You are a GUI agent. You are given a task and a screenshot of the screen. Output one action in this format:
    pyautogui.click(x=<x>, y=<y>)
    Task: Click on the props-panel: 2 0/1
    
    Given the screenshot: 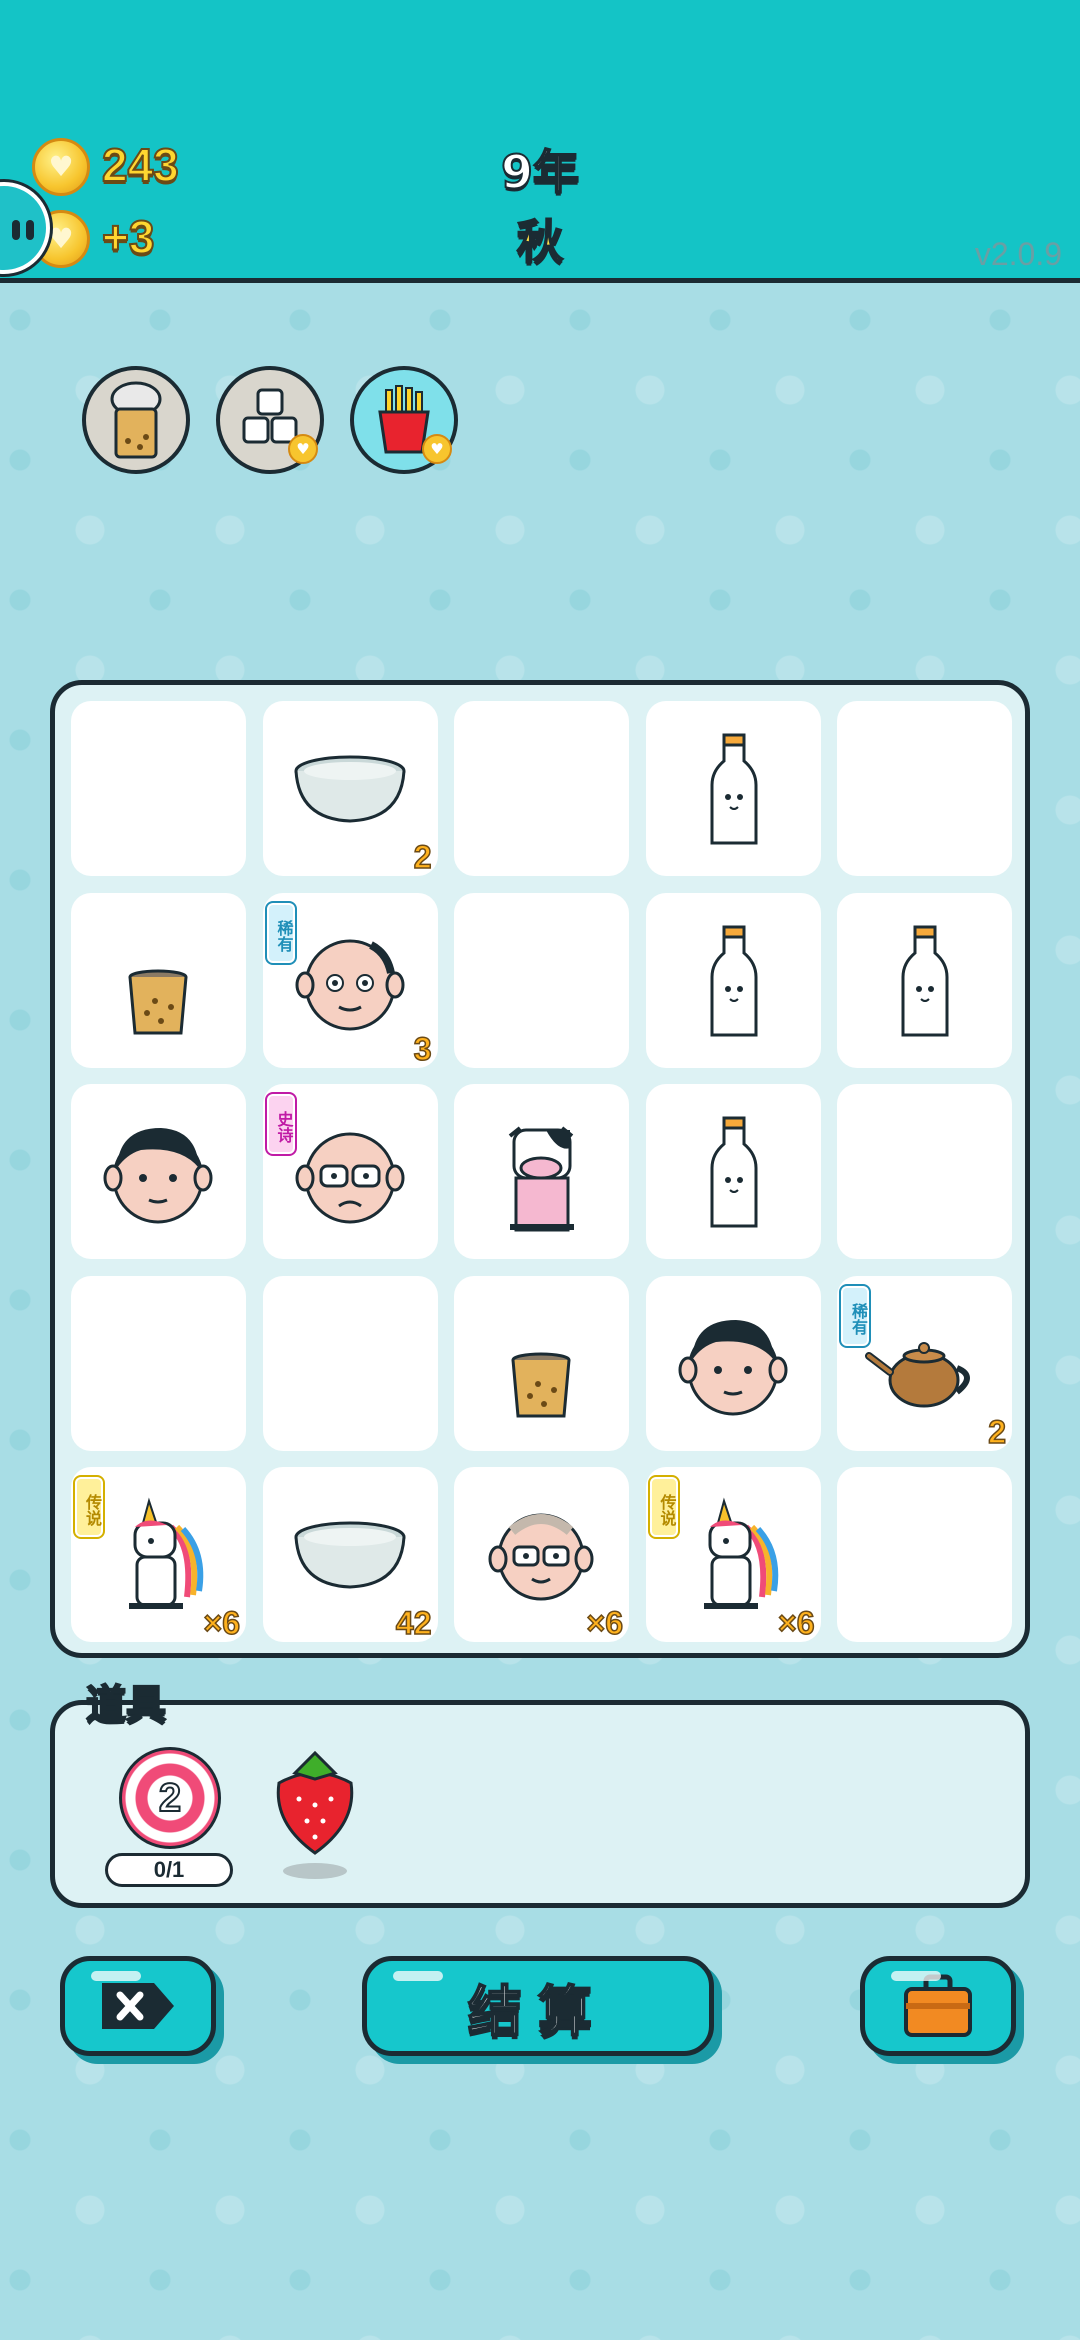 What is the action you would take?
    pyautogui.click(x=540, y=1804)
    